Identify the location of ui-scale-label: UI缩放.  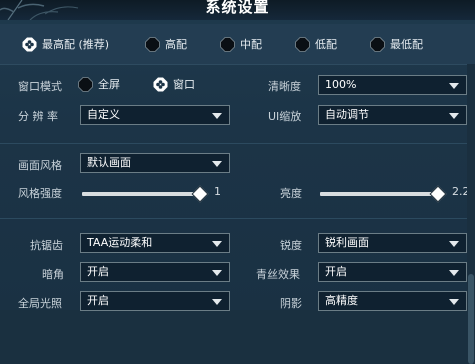
(285, 116).